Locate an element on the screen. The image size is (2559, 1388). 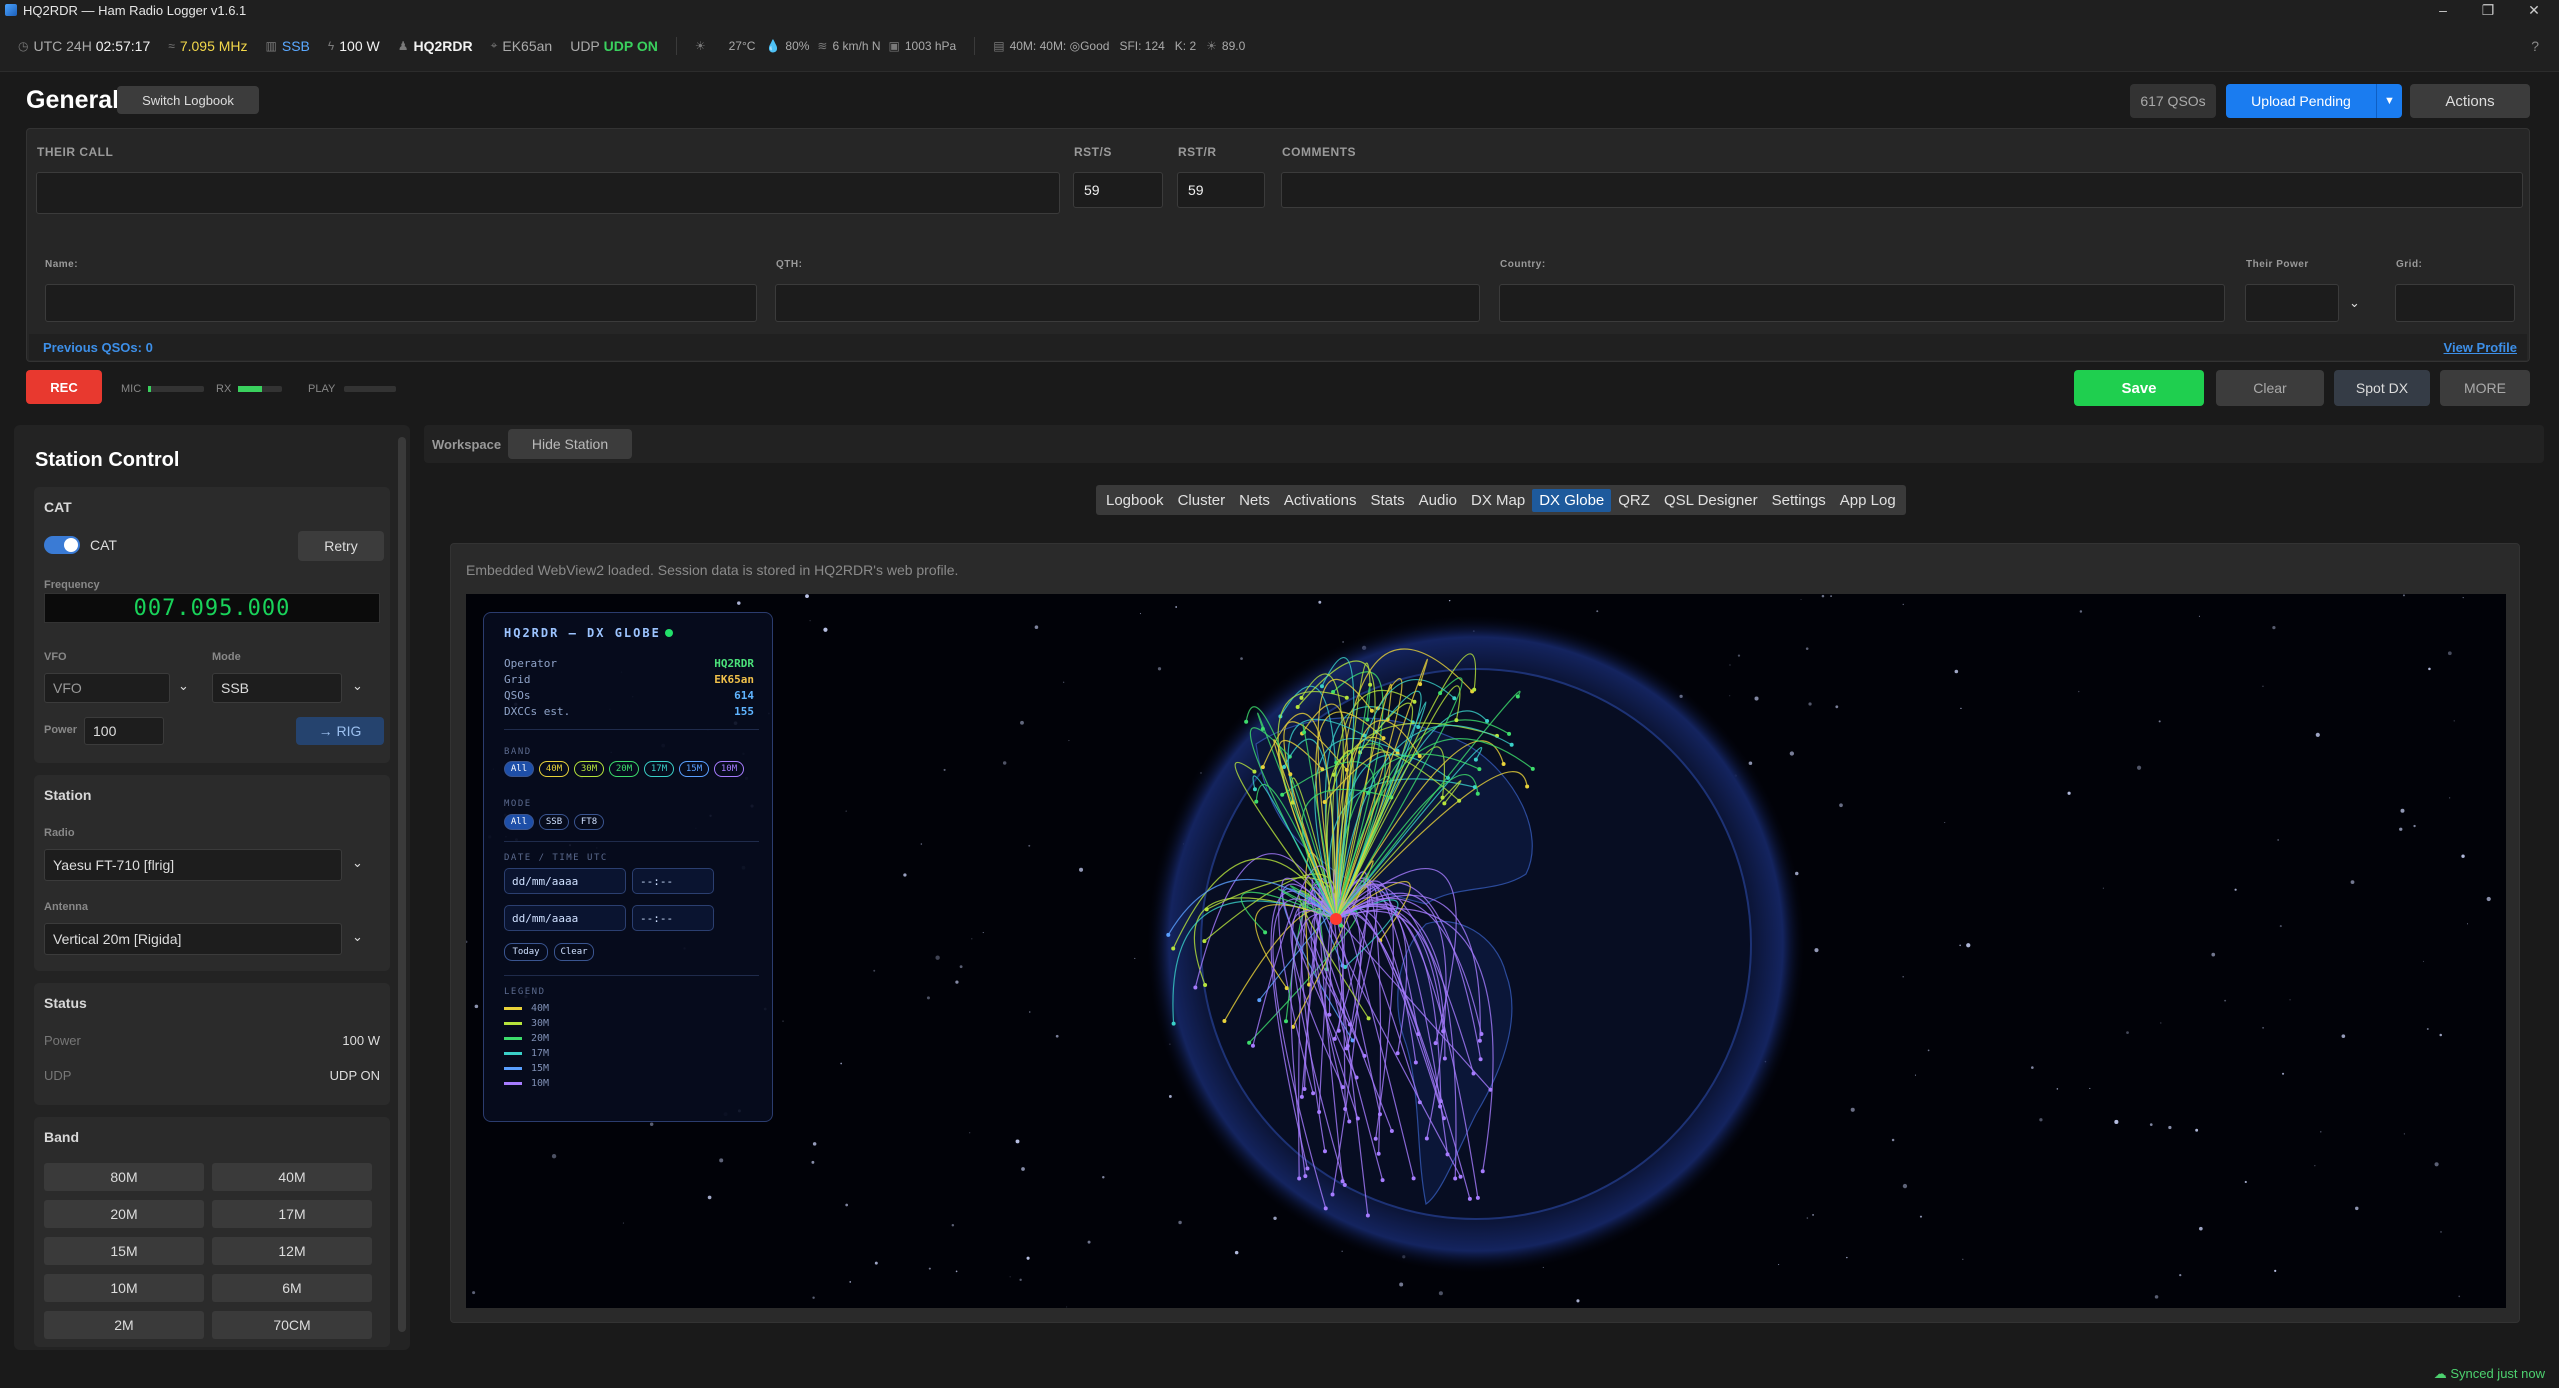
vfo-label: VFO is located at coordinates (55, 657).